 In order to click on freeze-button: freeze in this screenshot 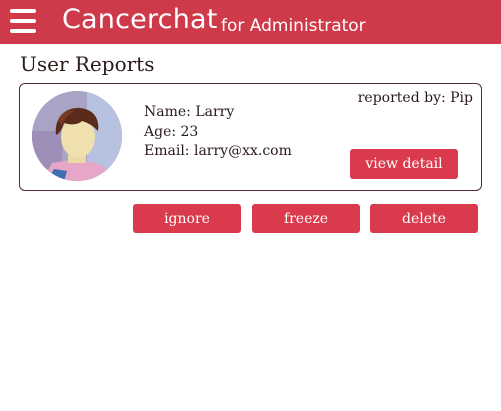, I will do `click(306, 218)`.